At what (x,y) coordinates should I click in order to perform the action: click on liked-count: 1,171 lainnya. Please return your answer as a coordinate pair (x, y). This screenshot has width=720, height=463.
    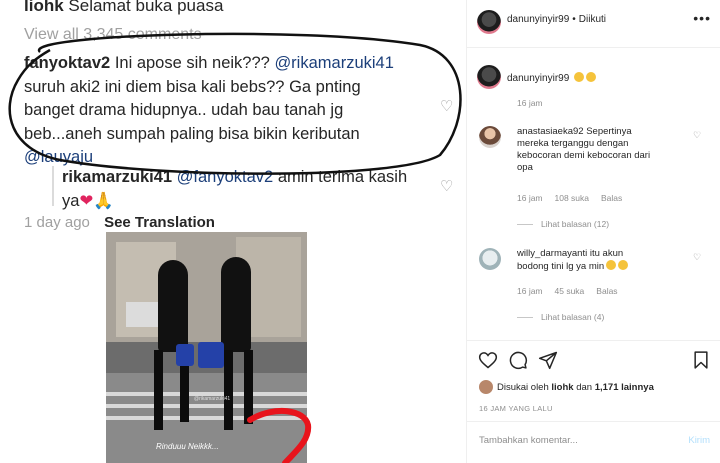
    Looking at the image, I should click on (624, 387).